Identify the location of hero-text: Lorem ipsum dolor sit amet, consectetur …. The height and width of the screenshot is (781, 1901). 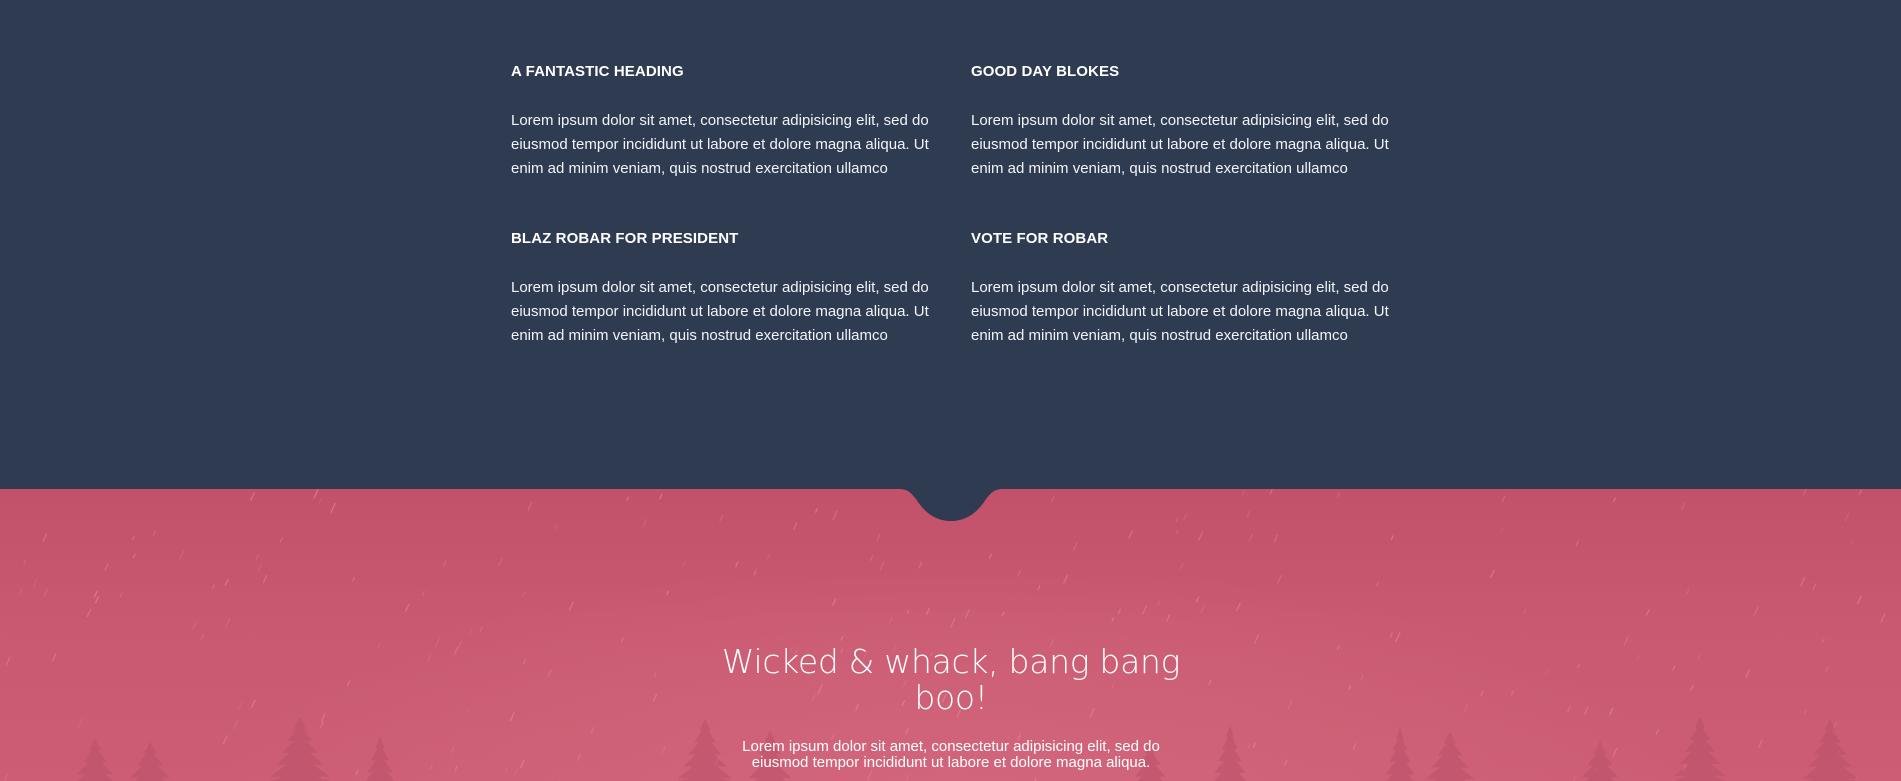
(951, 754).